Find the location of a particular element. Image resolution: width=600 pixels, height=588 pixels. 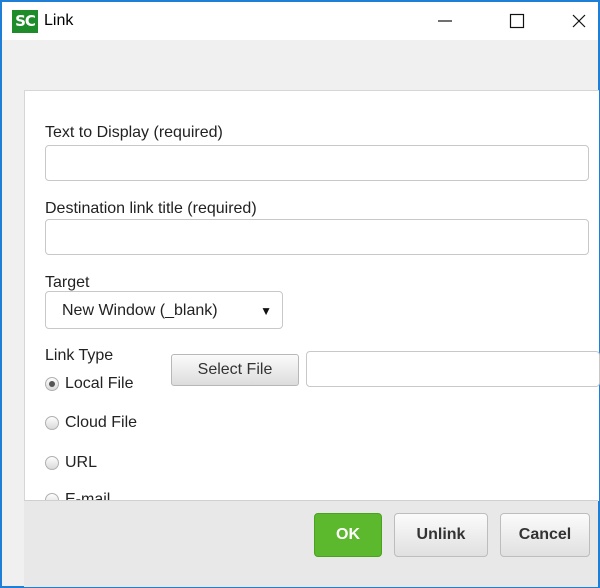

radio-label: Cloud File is located at coordinates (101, 422).